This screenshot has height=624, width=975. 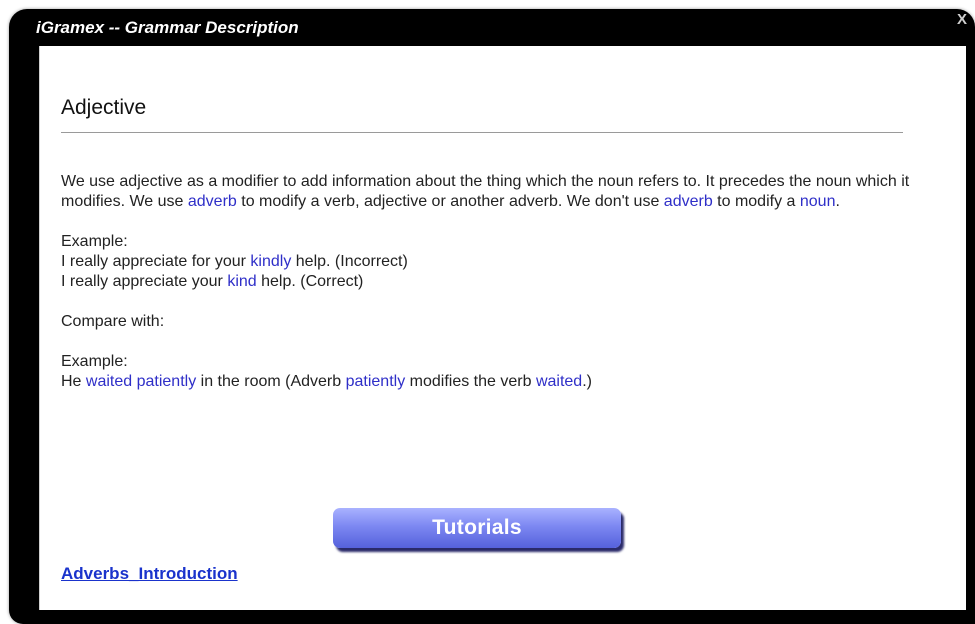 I want to click on keyword-patiently: patiently, so click(x=375, y=381).